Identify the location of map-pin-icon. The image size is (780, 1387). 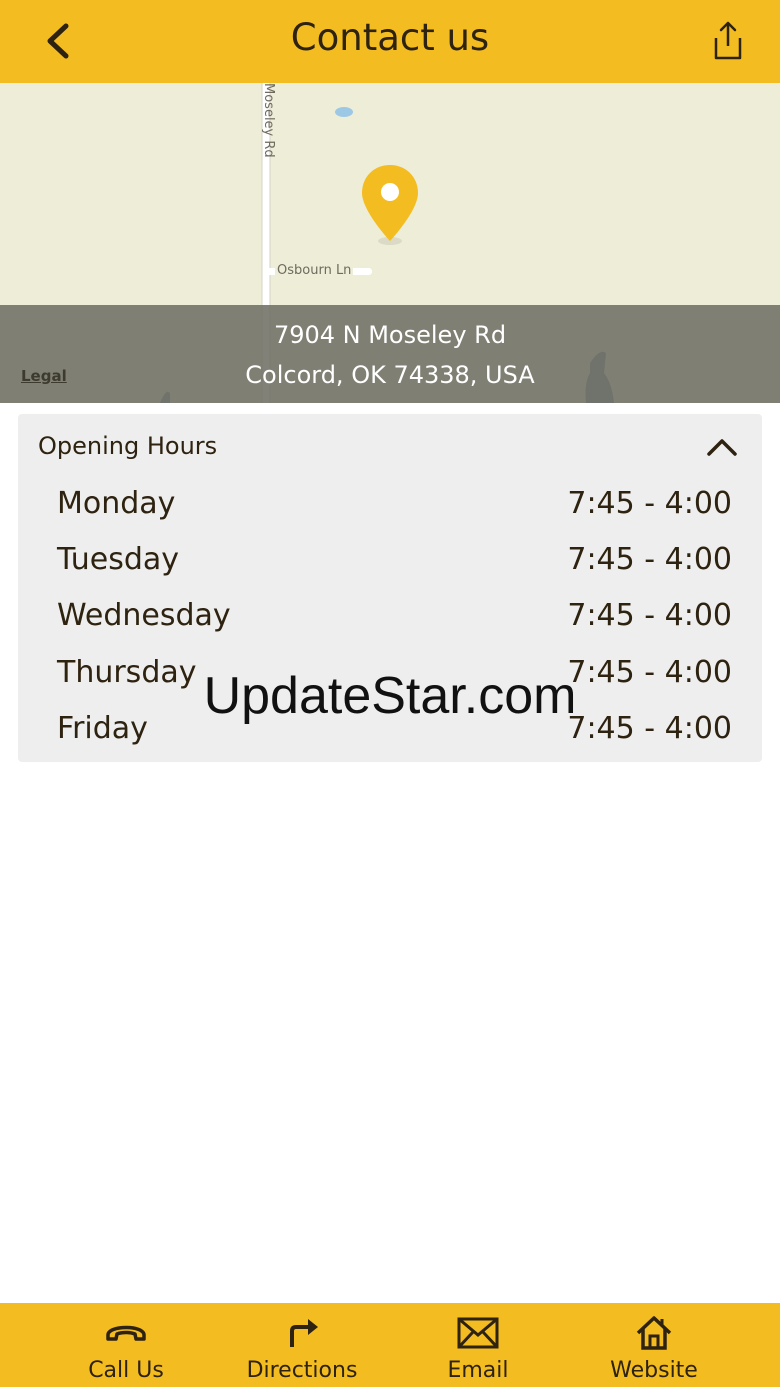
(390, 205).